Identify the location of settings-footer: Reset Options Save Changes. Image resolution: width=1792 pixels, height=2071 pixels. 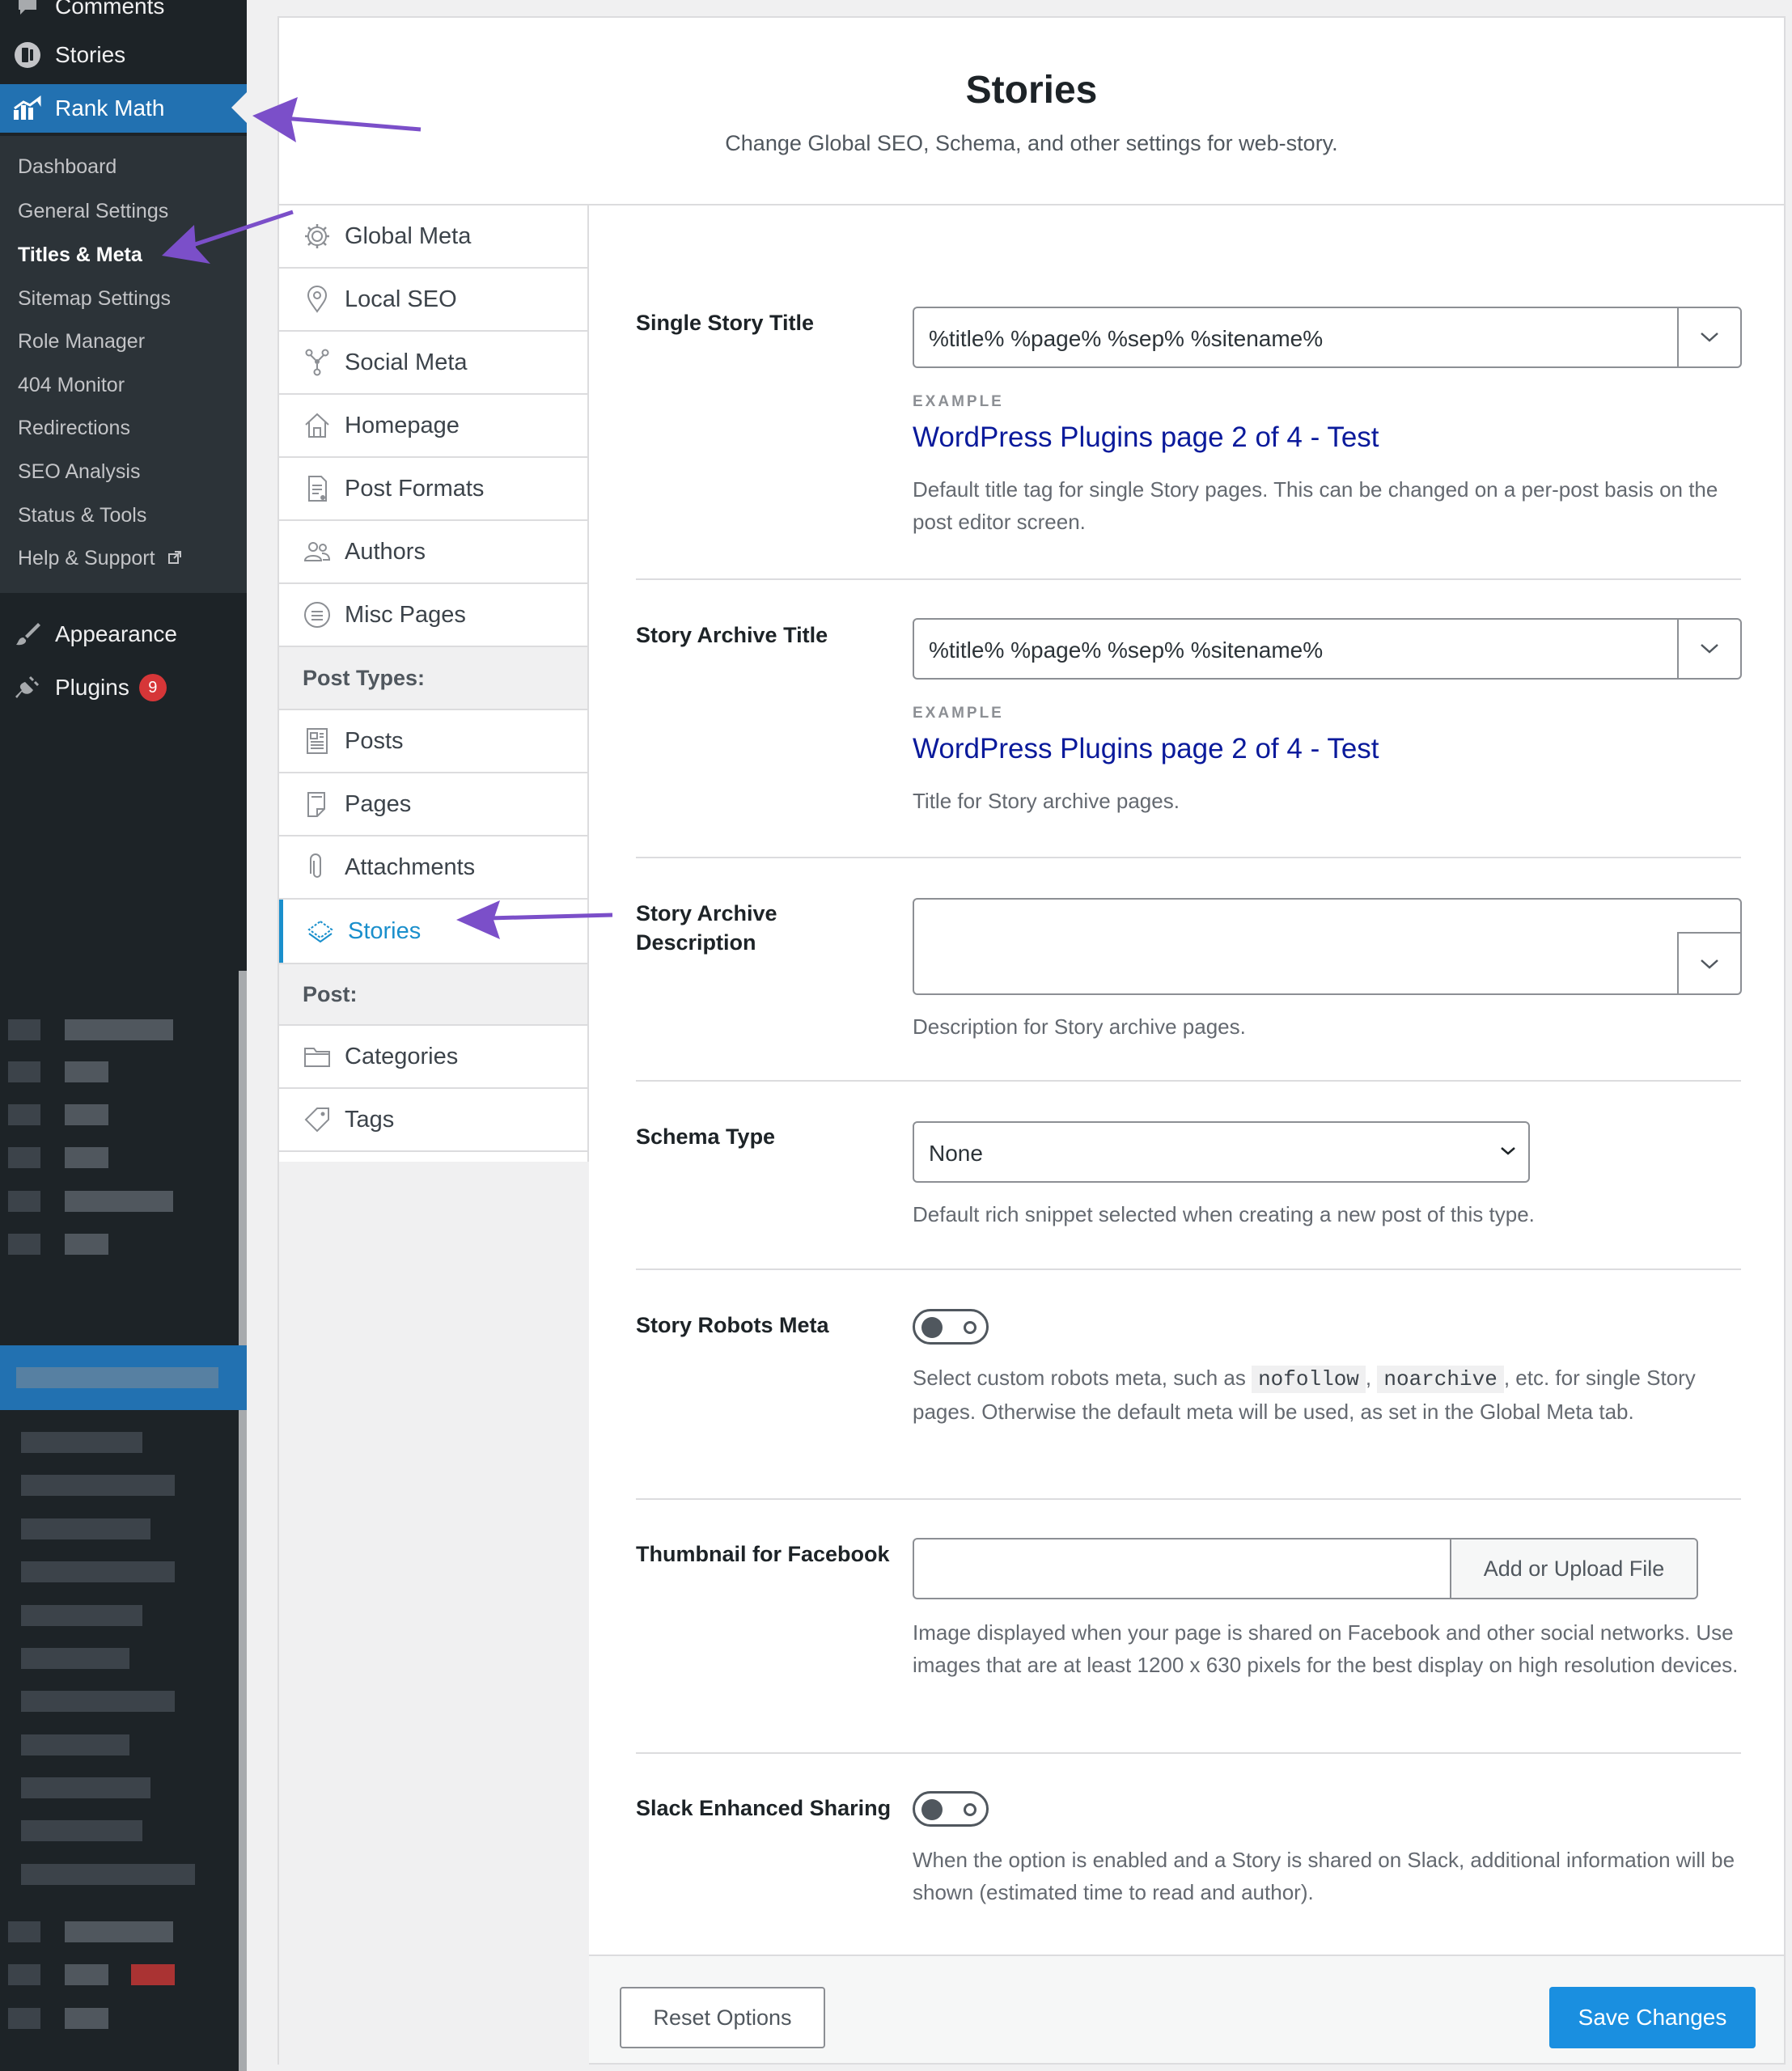
(1186, 2009).